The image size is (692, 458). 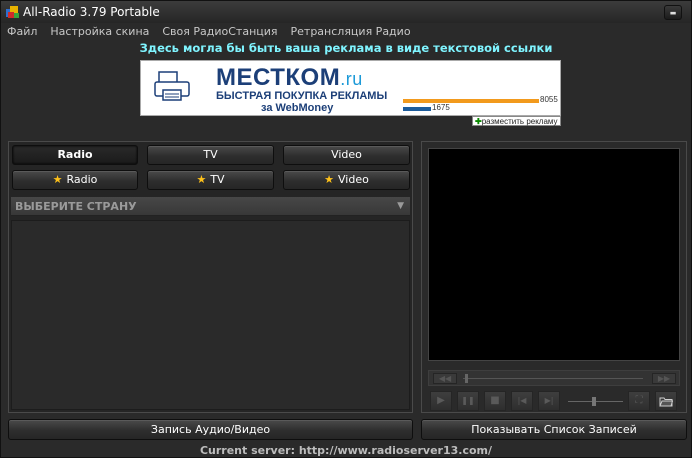 I want to click on banner-sub-prefix: за, so click(x=268, y=108).